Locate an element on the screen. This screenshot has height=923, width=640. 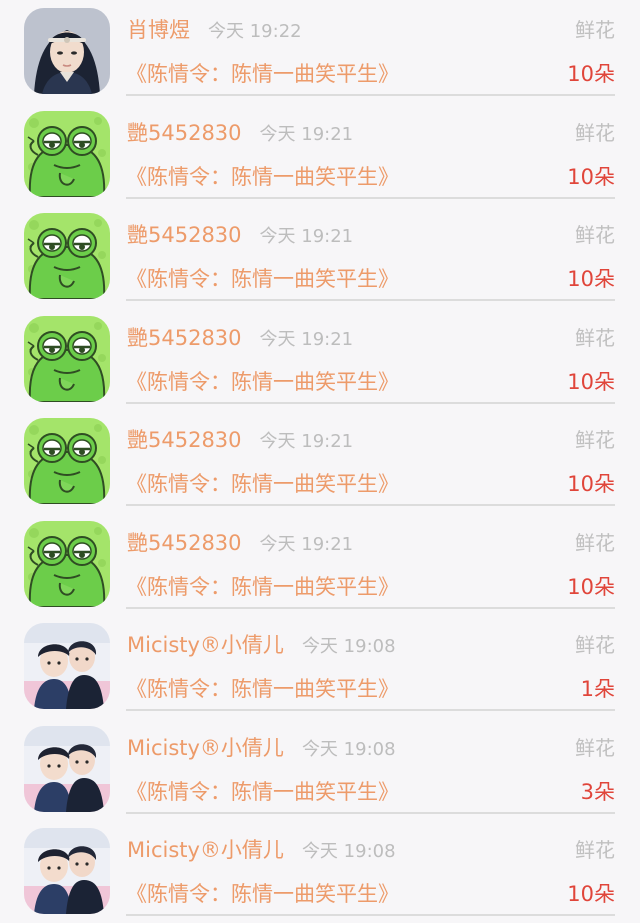
portrait-icon is located at coordinates (67, 51).